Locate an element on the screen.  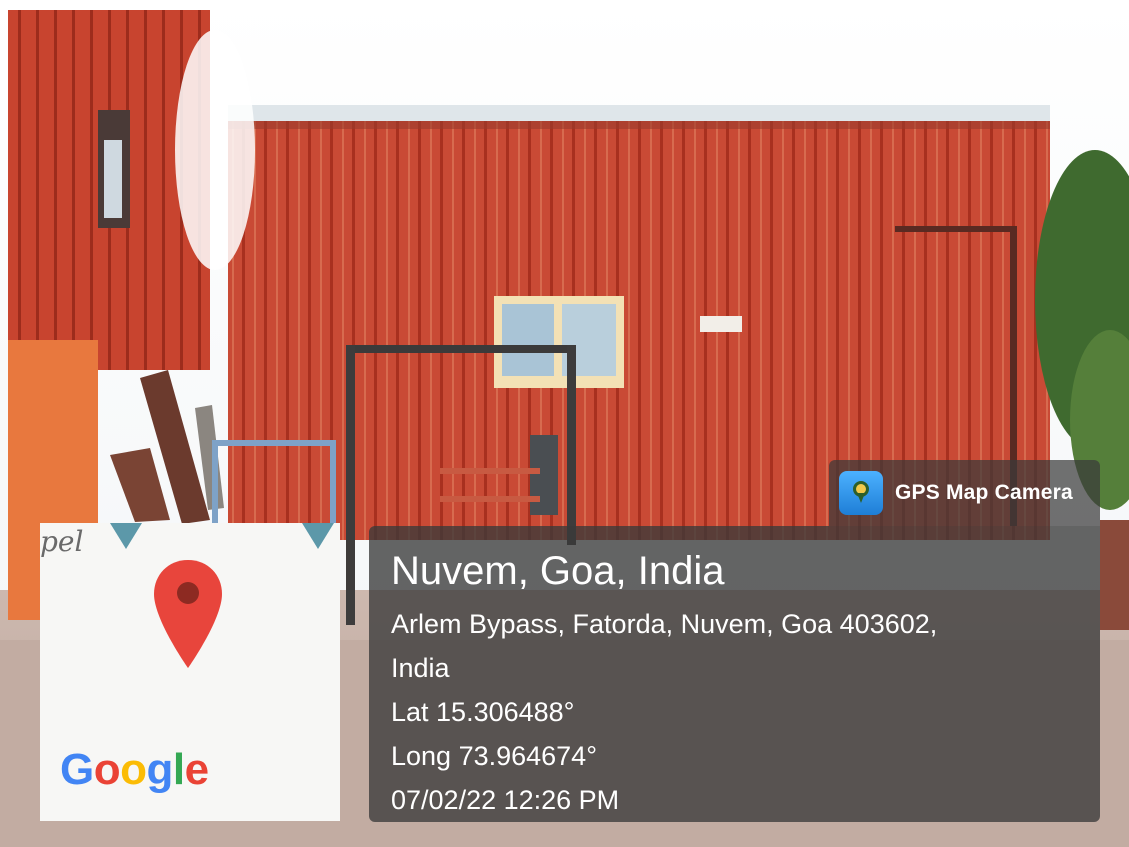
google-logo-letter: e is located at coordinates (196, 769).